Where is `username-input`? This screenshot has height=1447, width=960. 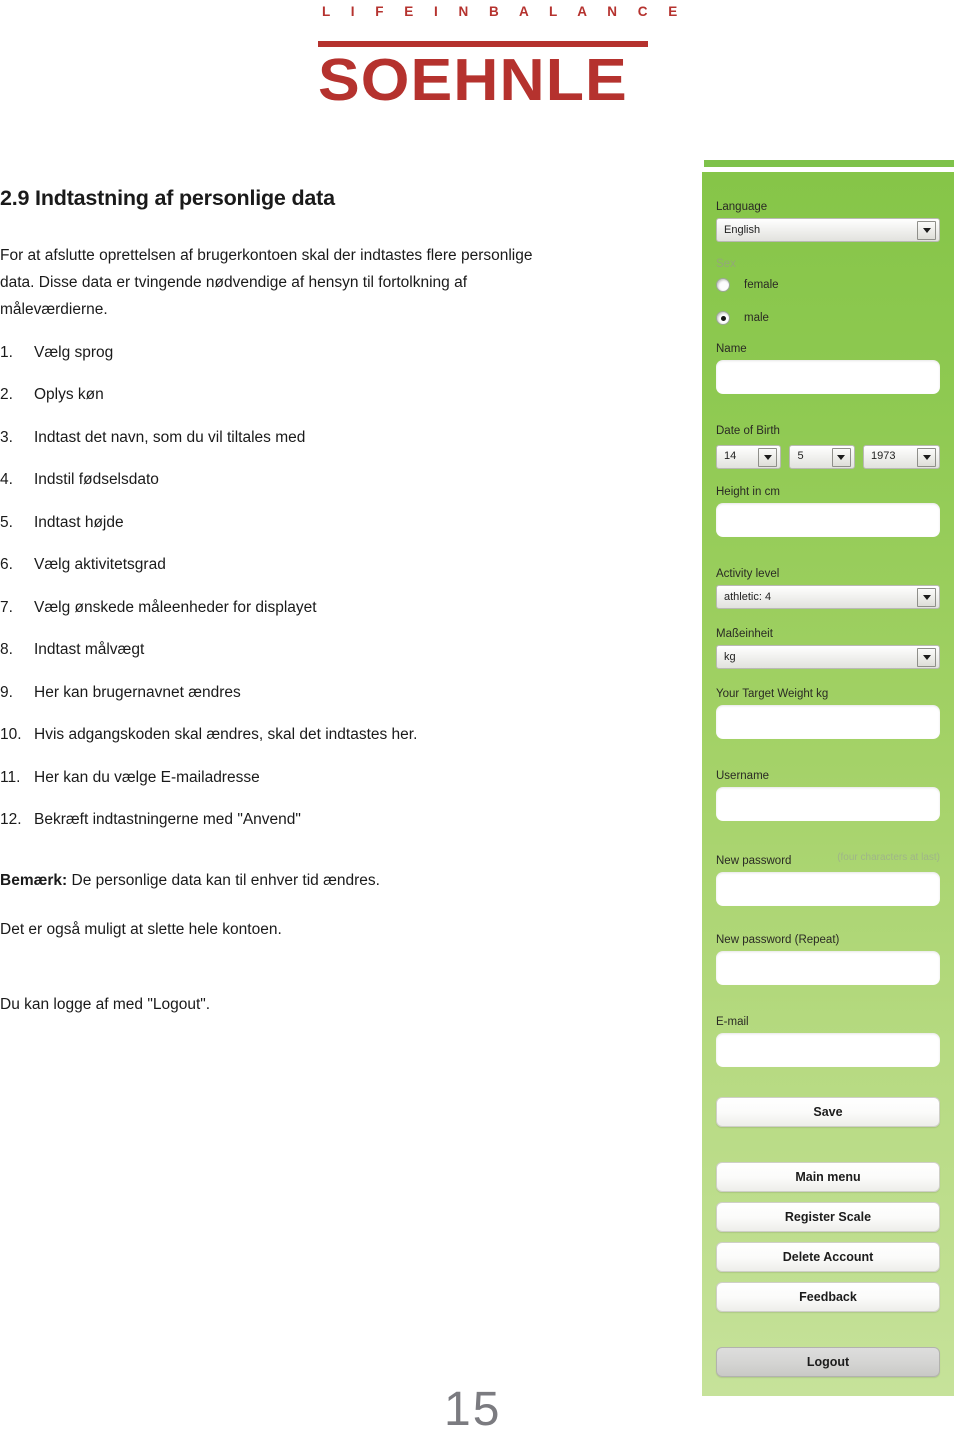 username-input is located at coordinates (828, 804).